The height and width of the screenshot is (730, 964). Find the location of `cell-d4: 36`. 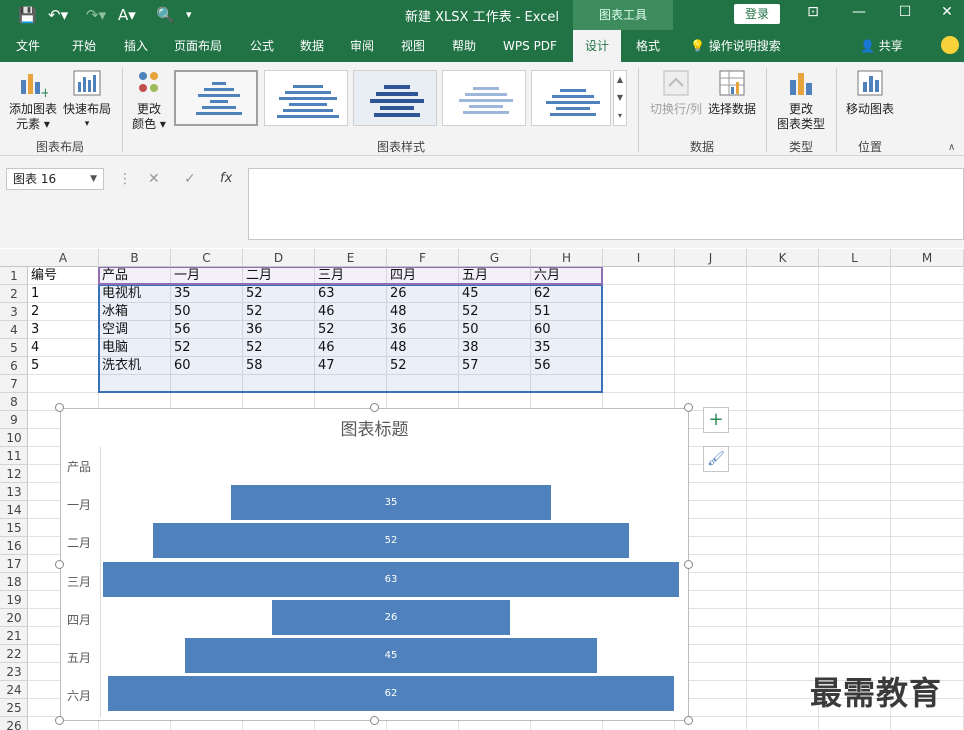

cell-d4: 36 is located at coordinates (279, 330).